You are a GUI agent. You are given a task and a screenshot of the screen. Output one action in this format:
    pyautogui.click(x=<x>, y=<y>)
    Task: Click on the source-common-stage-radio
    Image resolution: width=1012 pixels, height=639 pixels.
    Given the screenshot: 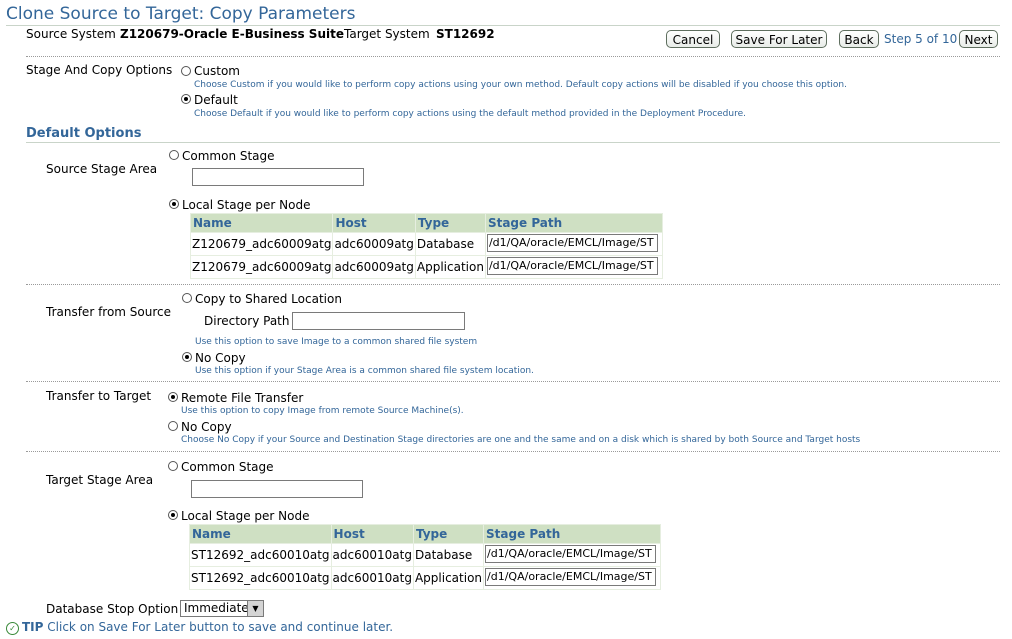 What is the action you would take?
    pyautogui.click(x=174, y=155)
    